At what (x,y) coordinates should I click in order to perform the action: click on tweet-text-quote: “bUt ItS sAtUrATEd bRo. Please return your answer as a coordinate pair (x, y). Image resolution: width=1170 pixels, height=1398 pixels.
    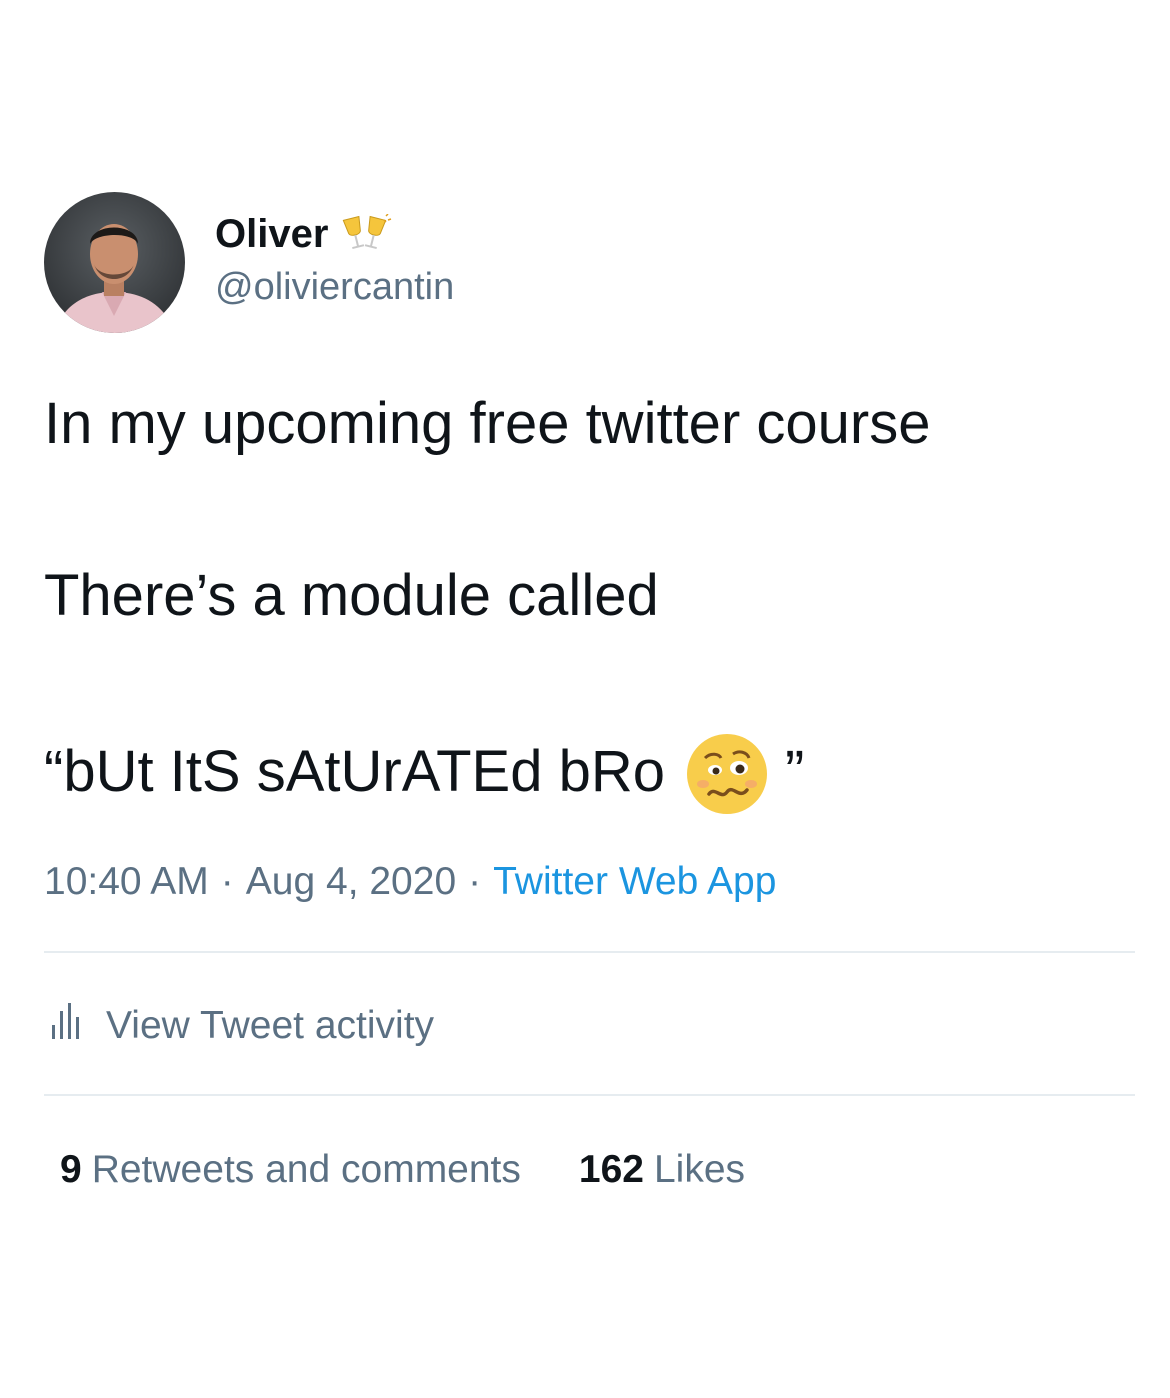
    Looking at the image, I should click on (354, 771).